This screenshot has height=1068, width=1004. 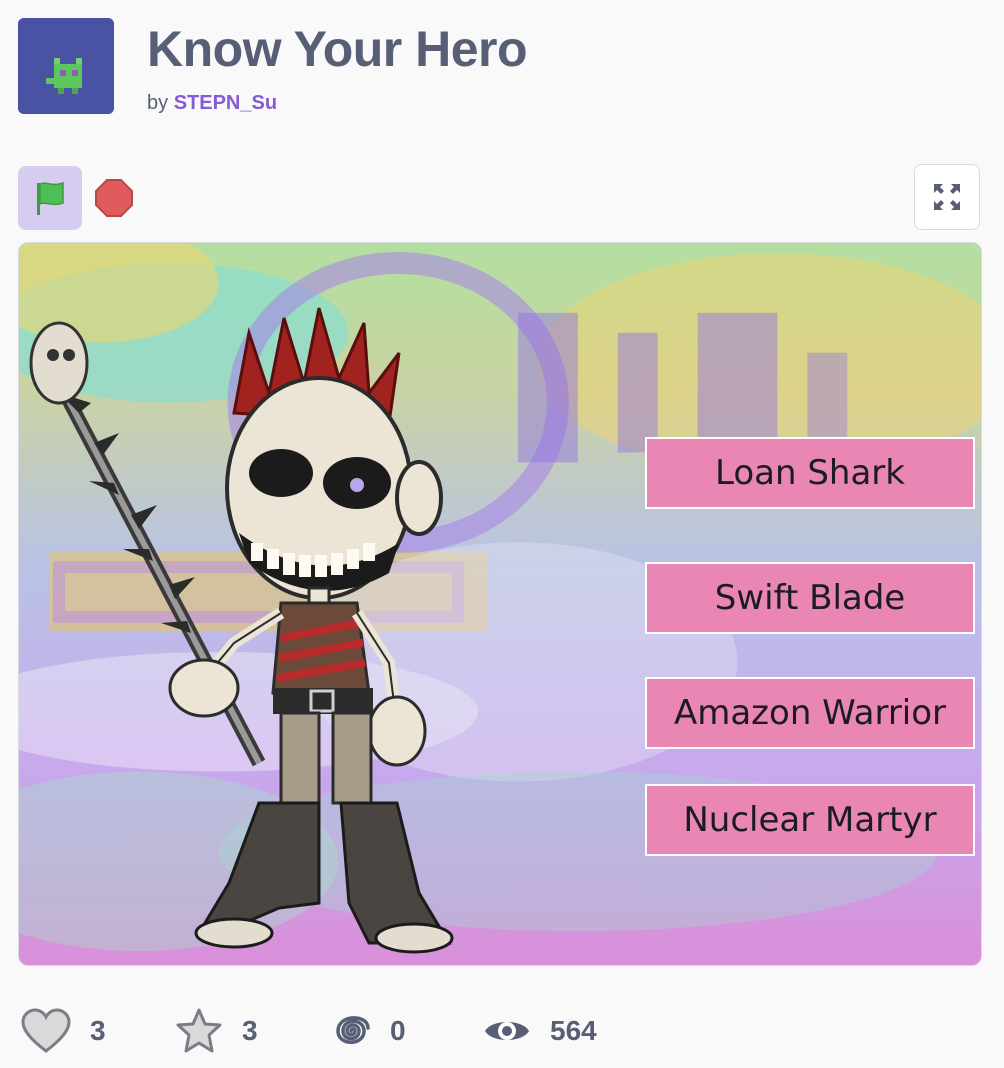 I want to click on choice-swift-blade: Swift Blade, so click(x=810, y=598).